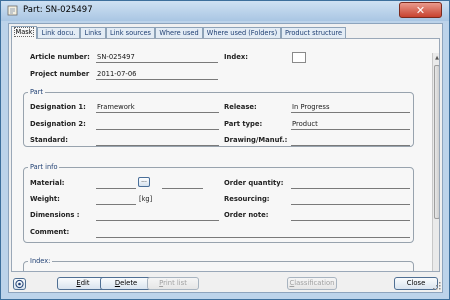 Image resolution: width=450 pixels, height=300 pixels. Describe the element at coordinates (49, 140) in the screenshot. I see `standard-label: Standard:` at that location.